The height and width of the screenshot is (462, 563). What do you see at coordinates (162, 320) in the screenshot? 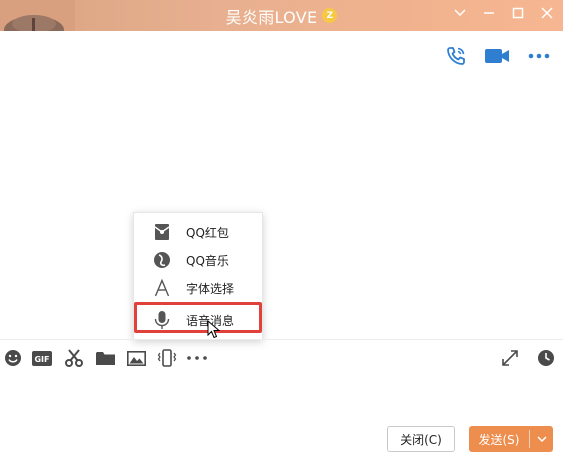
I see `microphone-icon` at bounding box center [162, 320].